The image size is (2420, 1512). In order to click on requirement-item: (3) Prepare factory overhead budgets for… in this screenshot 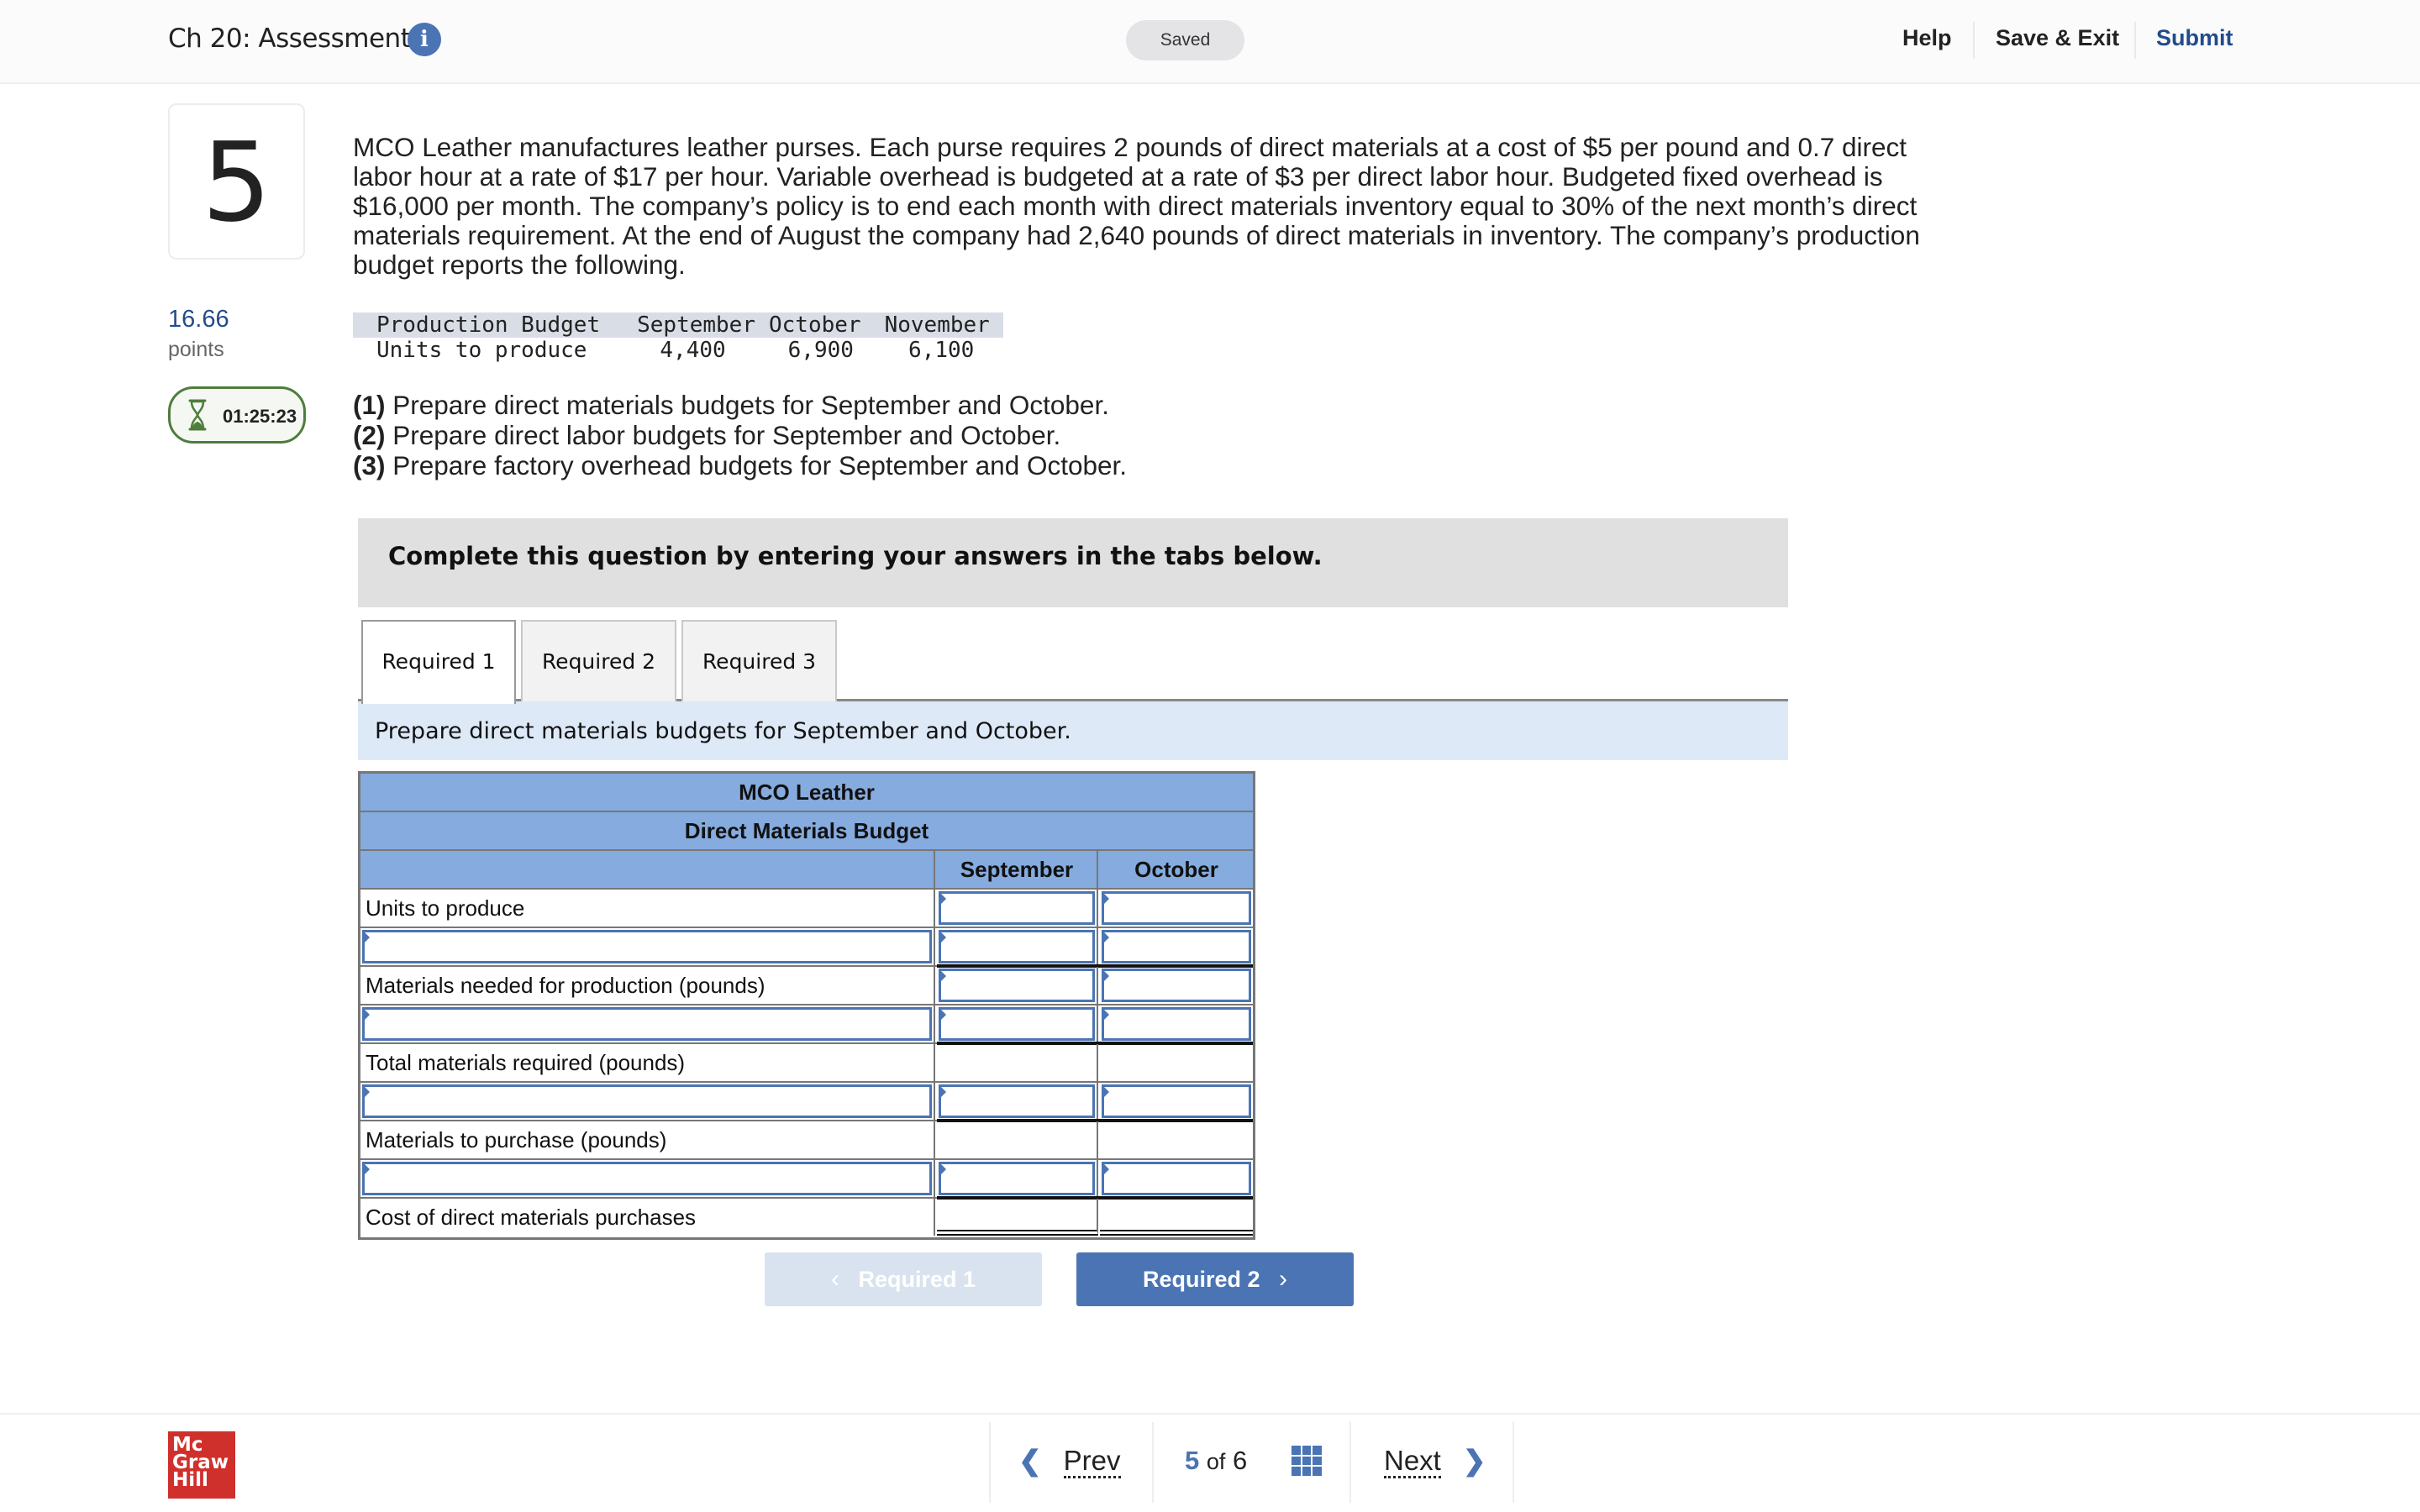, I will do `click(740, 465)`.